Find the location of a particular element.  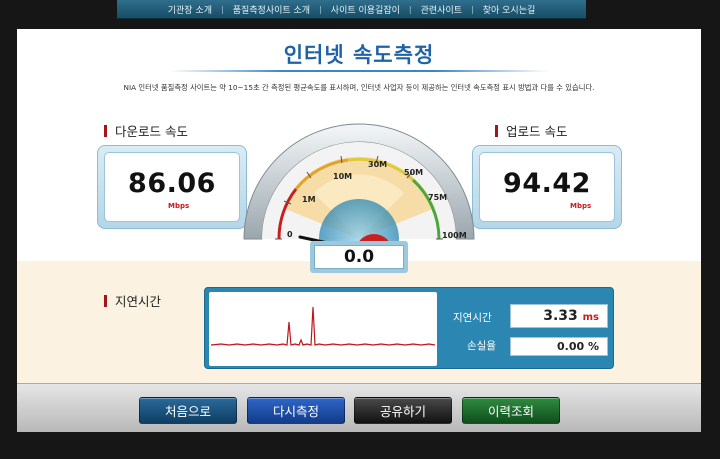

gauge-readout: 0.0 is located at coordinates (359, 257).